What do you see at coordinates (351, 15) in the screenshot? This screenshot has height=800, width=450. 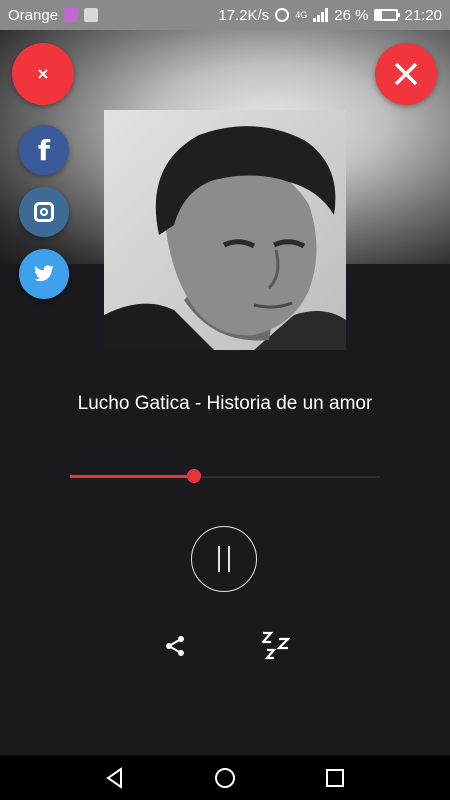 I see `battery-percent: 26 %` at bounding box center [351, 15].